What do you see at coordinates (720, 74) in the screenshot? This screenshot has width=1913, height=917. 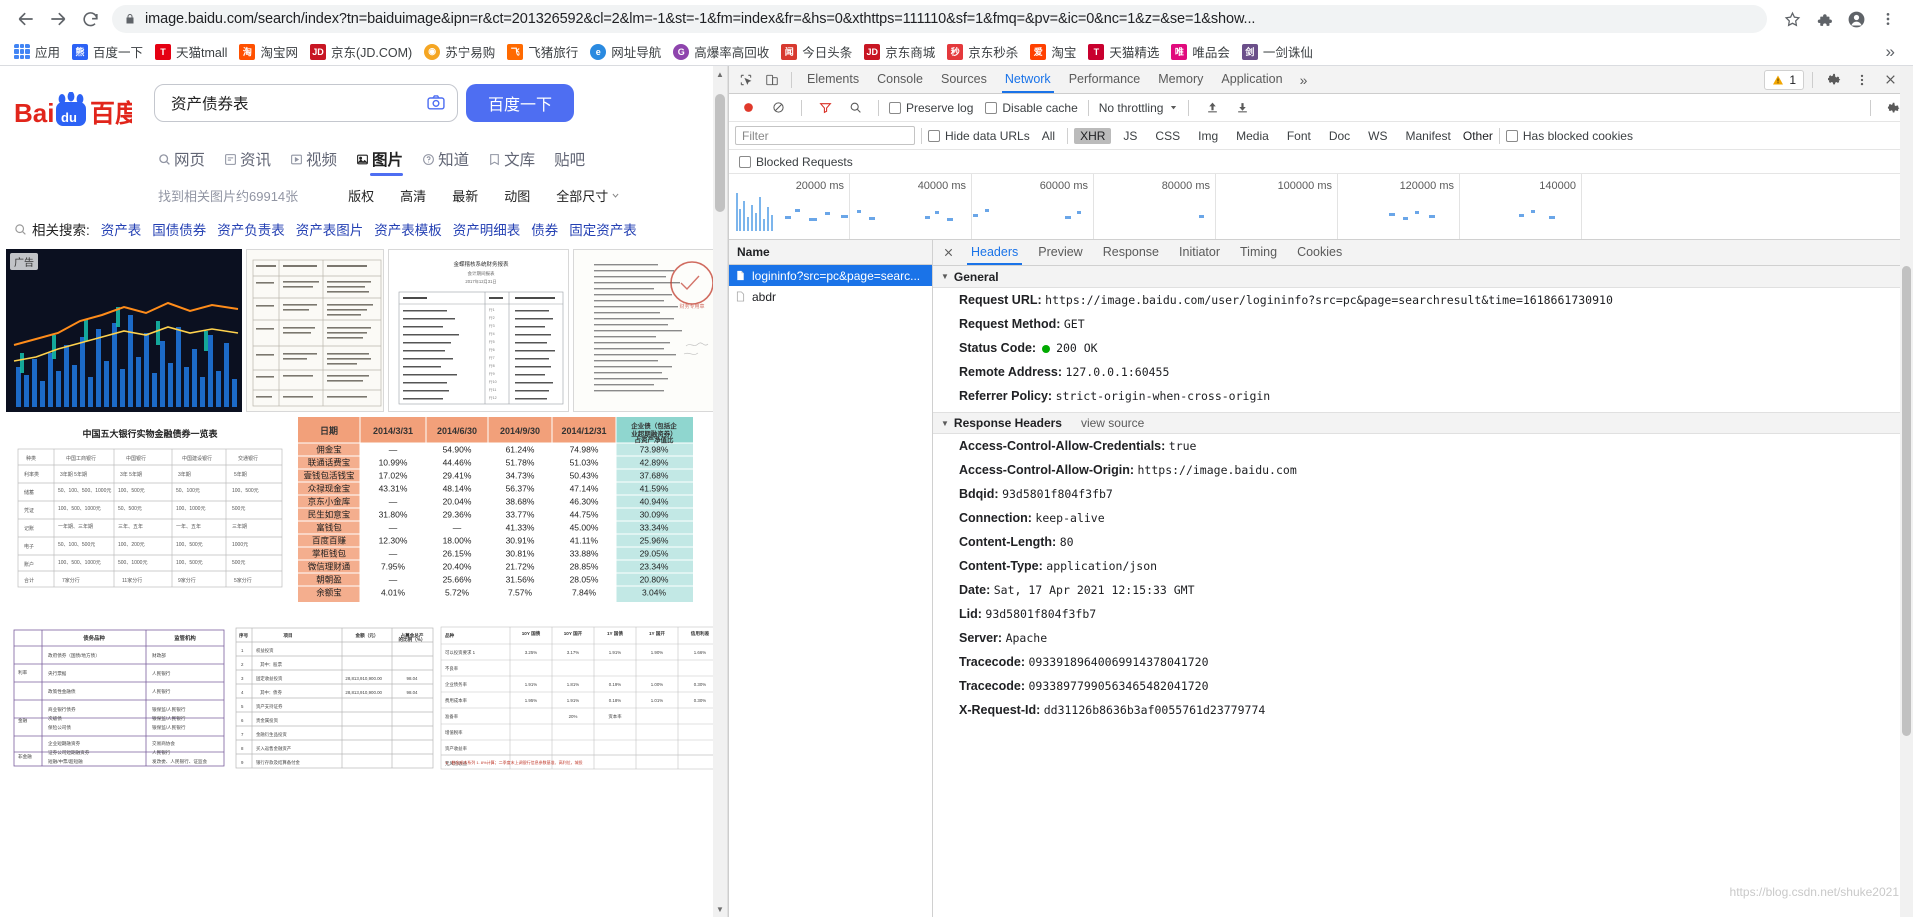 I see `scroll-up-arrow-icon: ▲` at bounding box center [720, 74].